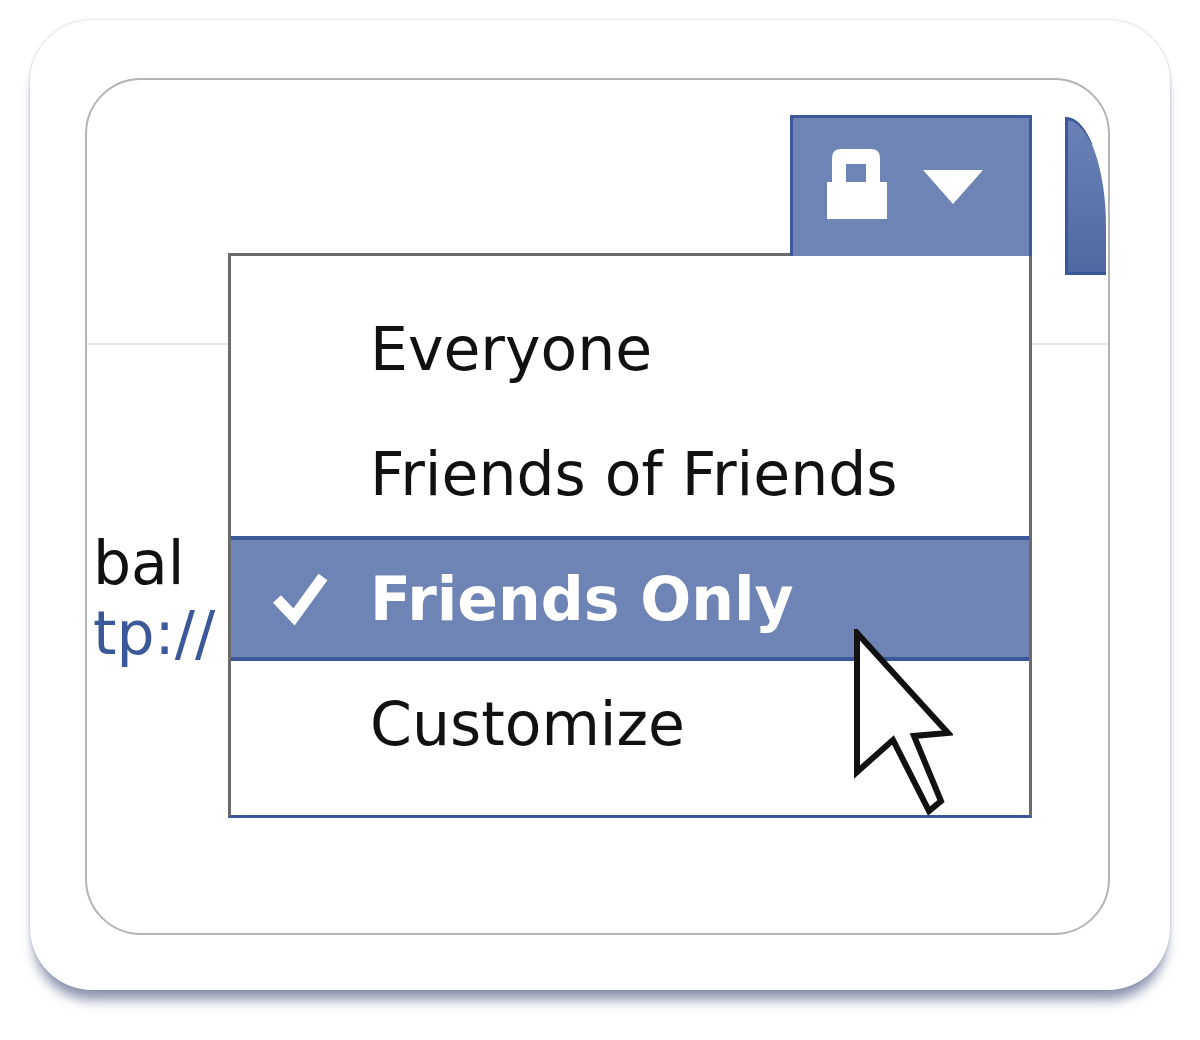 This screenshot has height=1040, width=1200. I want to click on text-fragment: bal, so click(139, 563).